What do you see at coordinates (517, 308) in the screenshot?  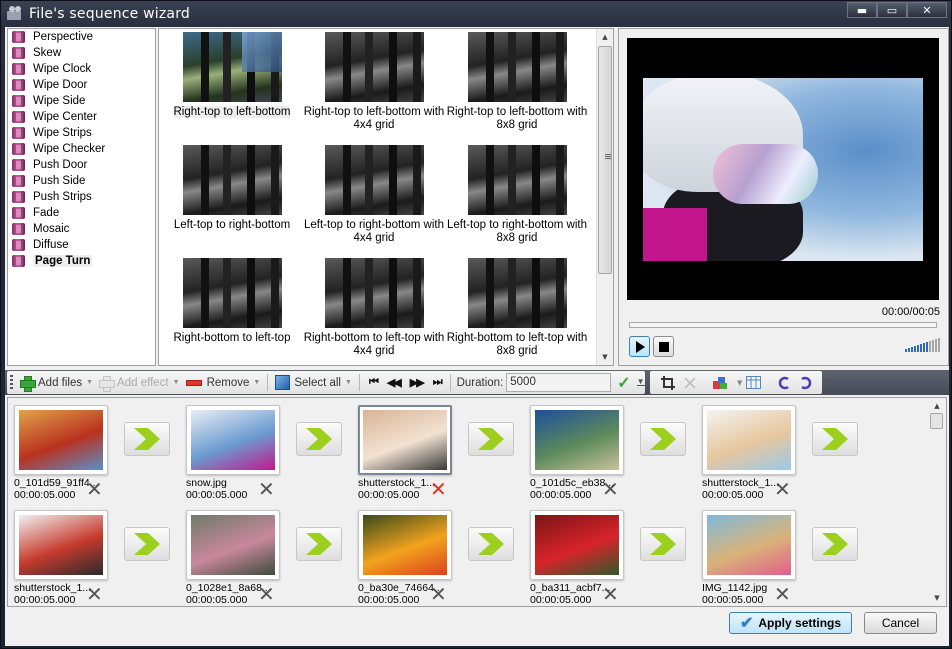 I see `effect-item: Right-bottom to left-top with 8x8 grid` at bounding box center [517, 308].